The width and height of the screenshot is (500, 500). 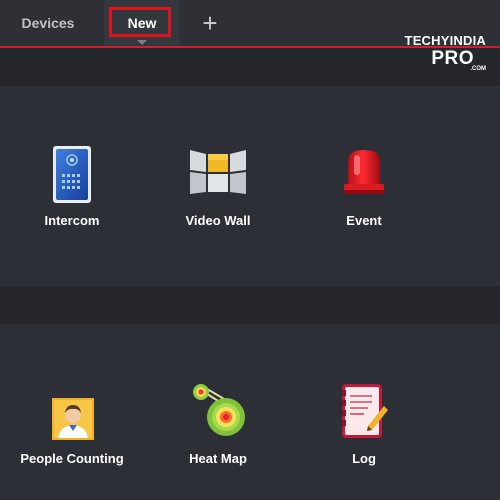 I want to click on tile-intercom: Intercom, so click(x=72, y=196).